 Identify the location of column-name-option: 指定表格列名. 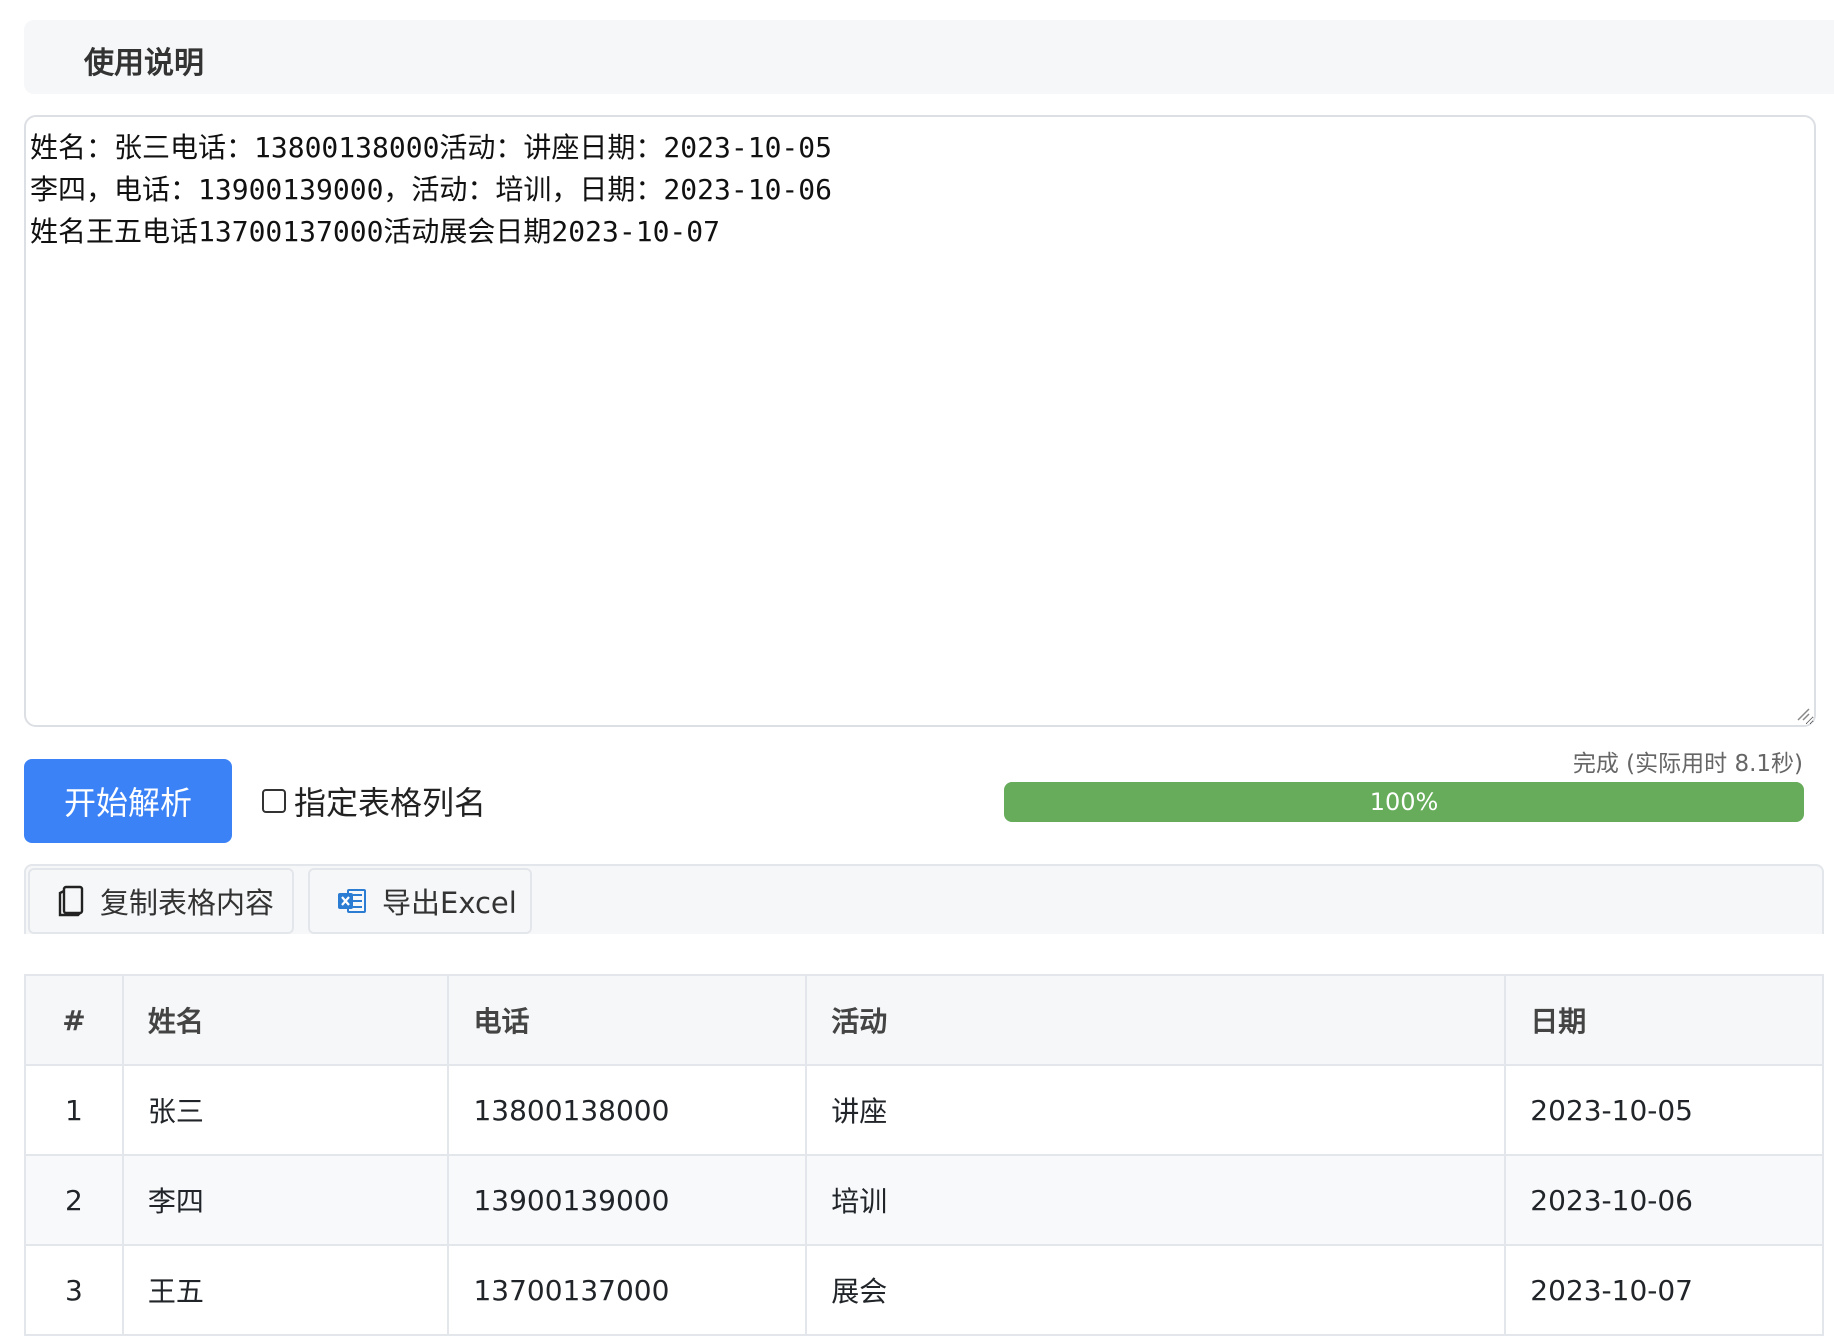
(374, 801).